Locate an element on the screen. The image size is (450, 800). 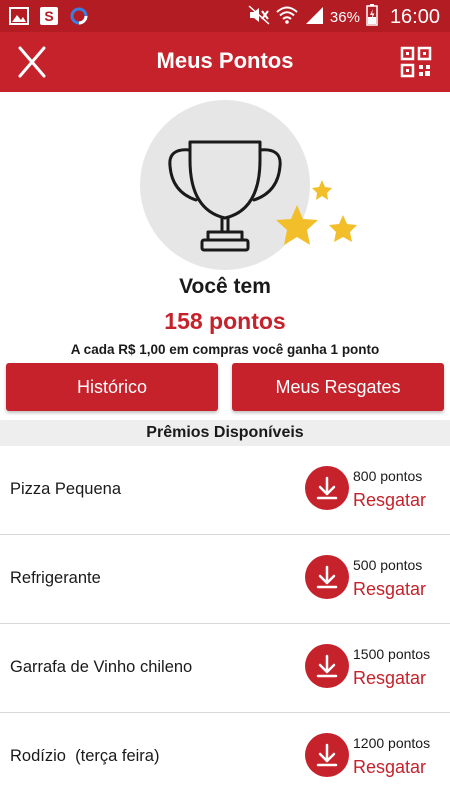
list-item: Pizza Pequena 800 pontos Resgatar is located at coordinates (225, 490).